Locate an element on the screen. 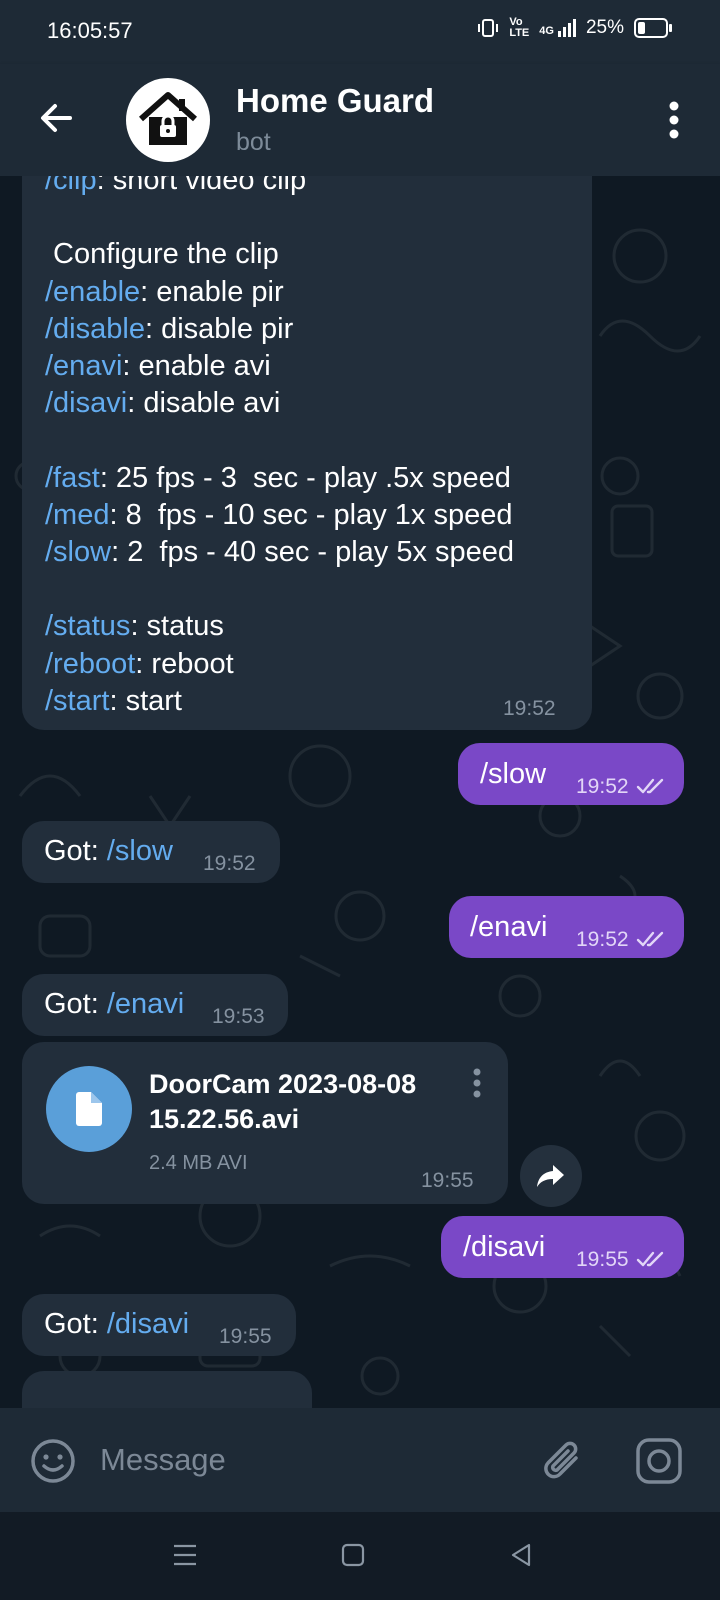  help-line: Configure the clip is located at coordinates (162, 254).